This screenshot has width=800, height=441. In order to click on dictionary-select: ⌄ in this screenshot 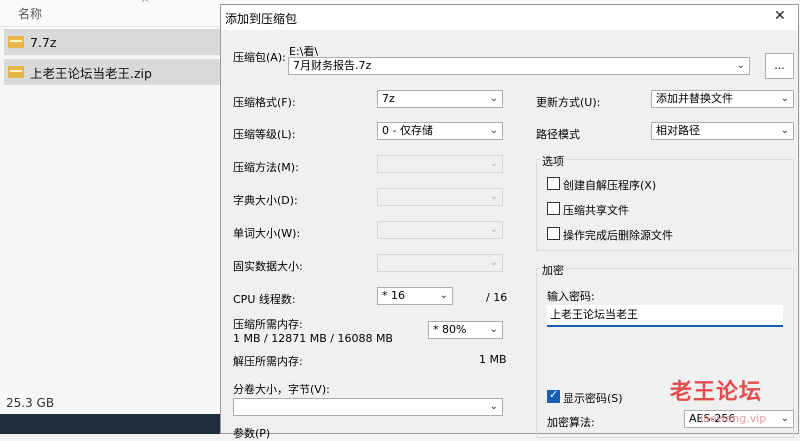, I will do `click(440, 197)`.